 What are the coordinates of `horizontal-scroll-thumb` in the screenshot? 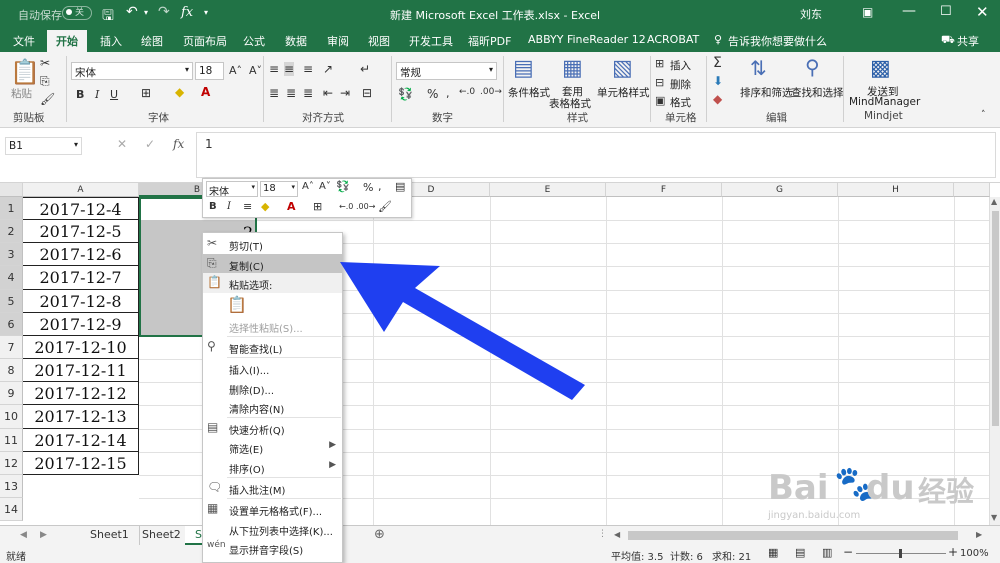 It's located at (793, 535).